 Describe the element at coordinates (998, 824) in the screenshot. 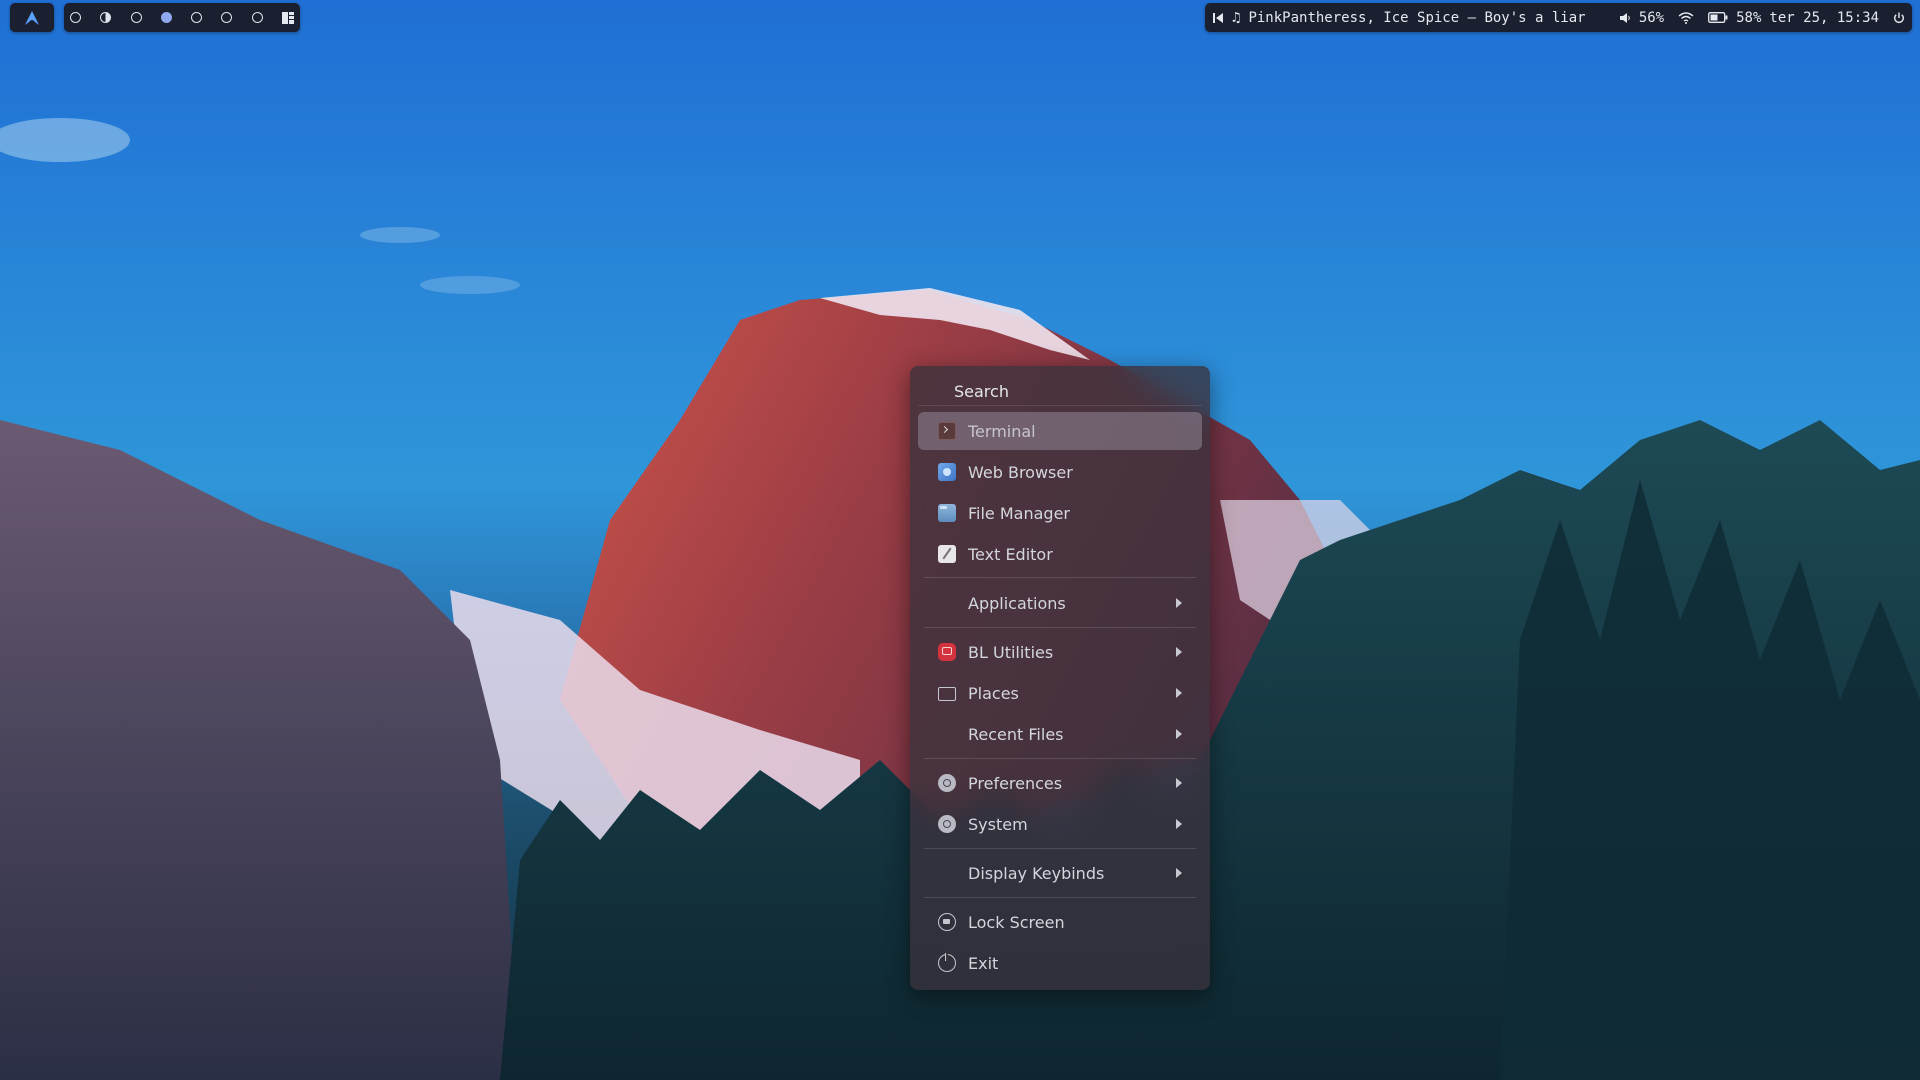

I see `menu-item-label: System` at that location.